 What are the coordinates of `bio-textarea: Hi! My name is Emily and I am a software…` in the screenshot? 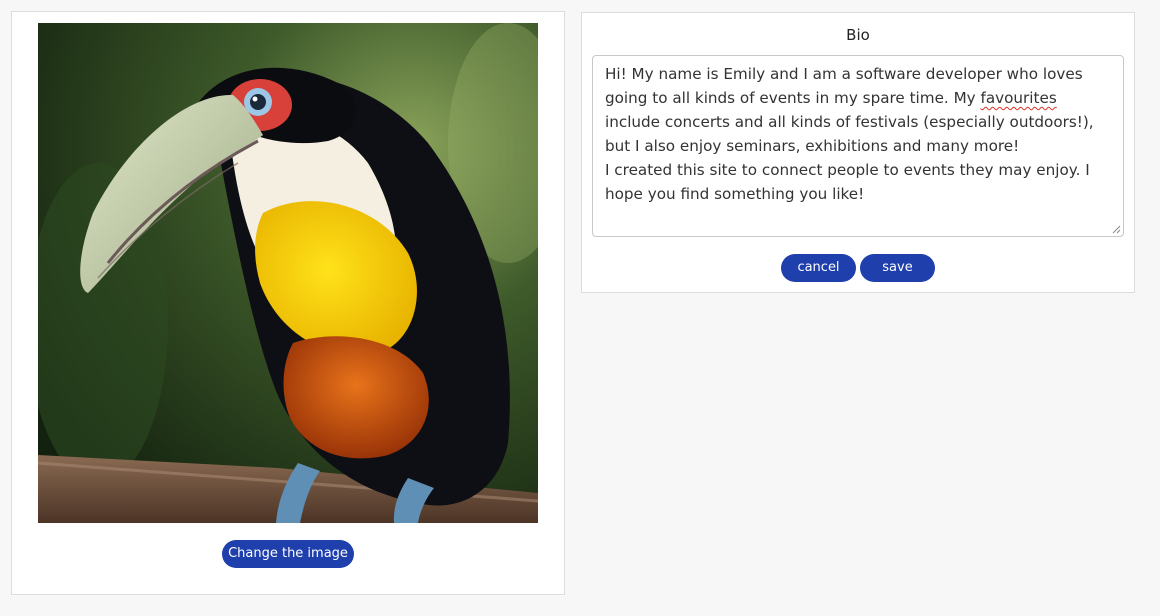 It's located at (858, 146).